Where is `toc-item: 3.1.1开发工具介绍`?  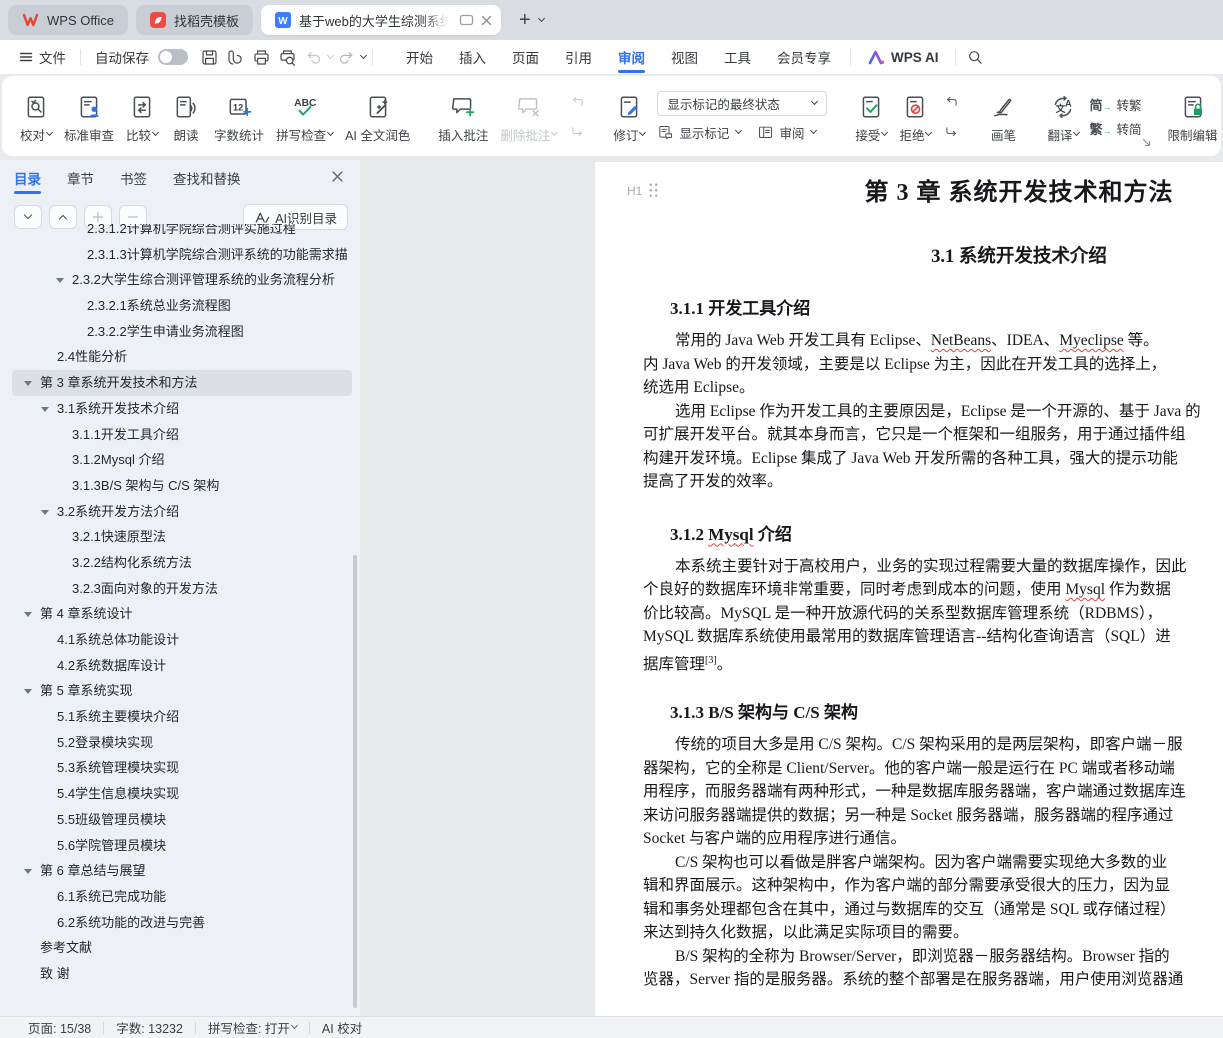
toc-item: 3.1.1开发工具介绍 is located at coordinates (182, 435).